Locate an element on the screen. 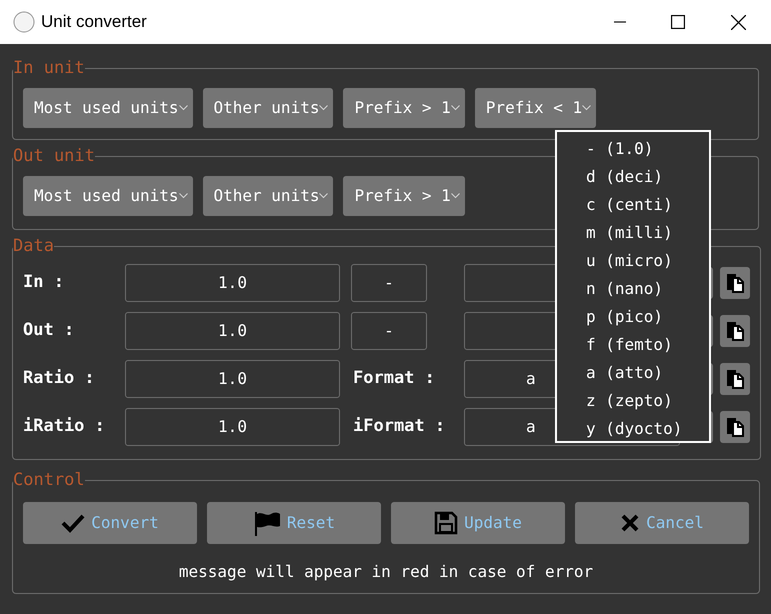 The width and height of the screenshot is (771, 614). group-legend: Out unit is located at coordinates (54, 156).